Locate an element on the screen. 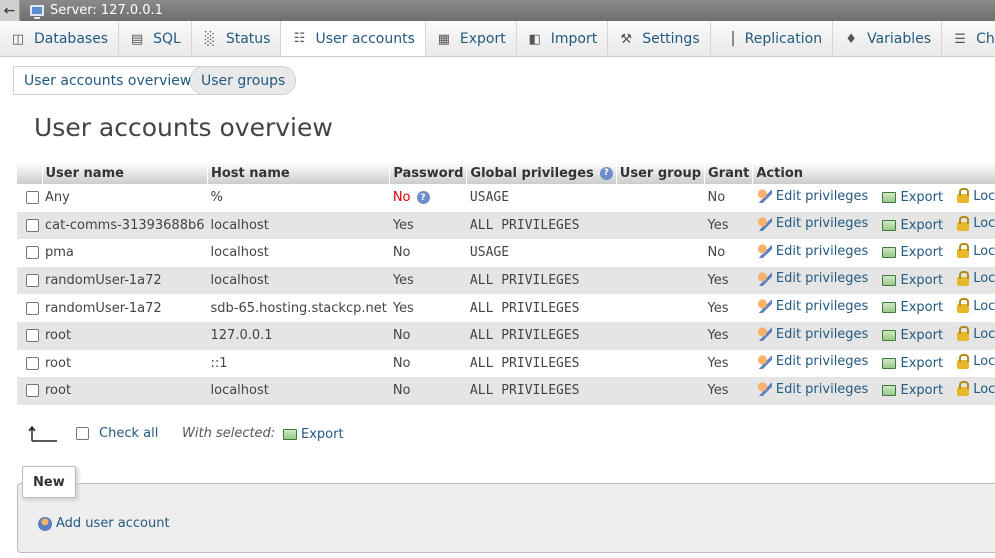 This screenshot has height=558, width=995. bulk-export-label: Export is located at coordinates (322, 434).